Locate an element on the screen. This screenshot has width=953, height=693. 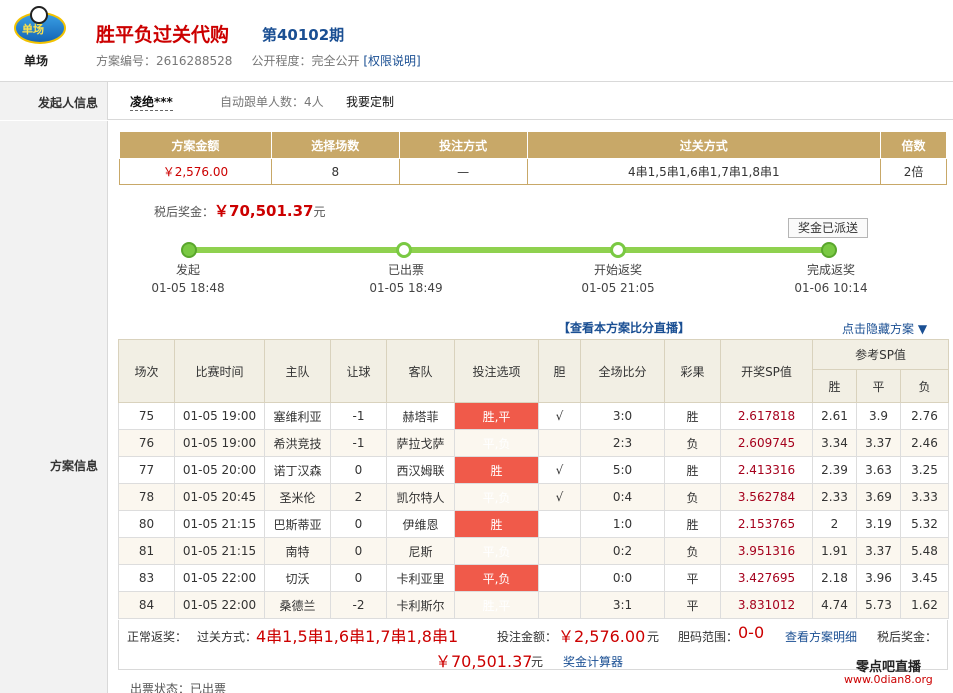
match-time: 01-05 19:00 is located at coordinates (219, 443).